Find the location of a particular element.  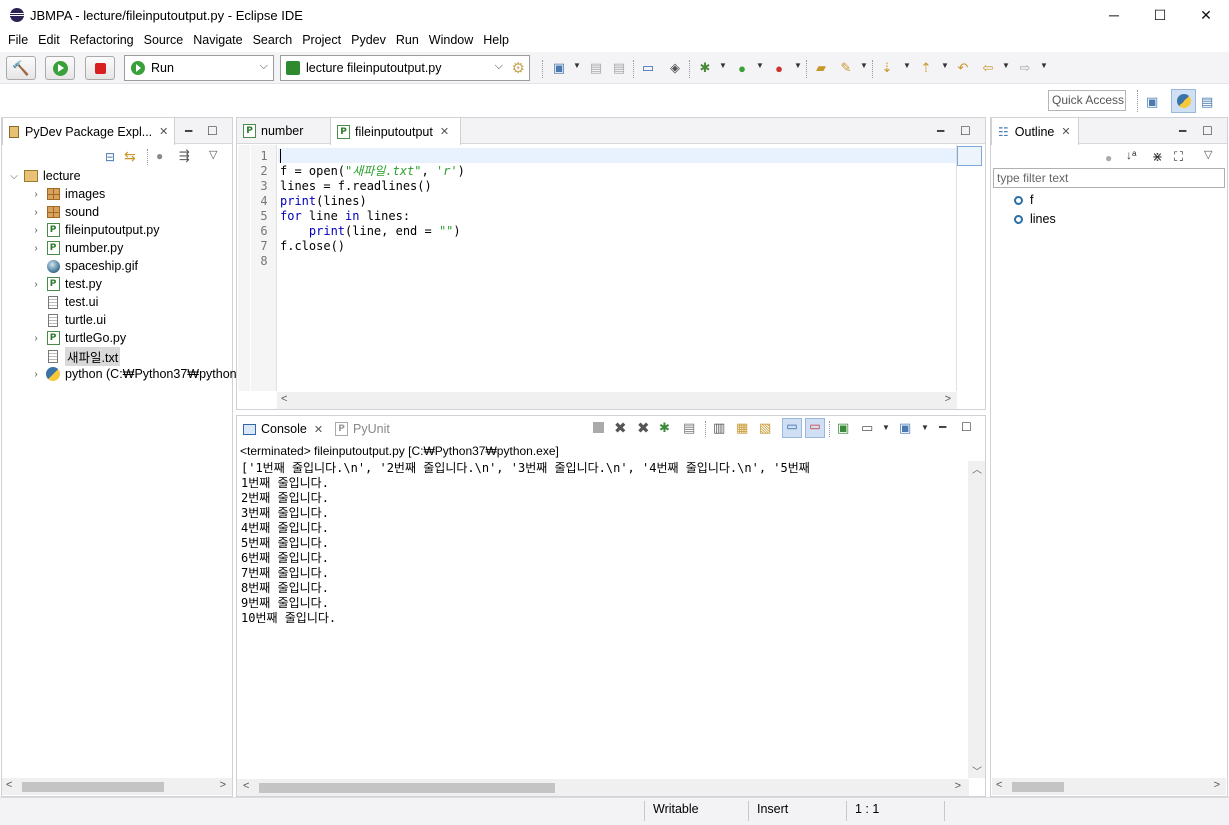

tree-project-lecture: ⌵ lecture is located at coordinates (44, 176).